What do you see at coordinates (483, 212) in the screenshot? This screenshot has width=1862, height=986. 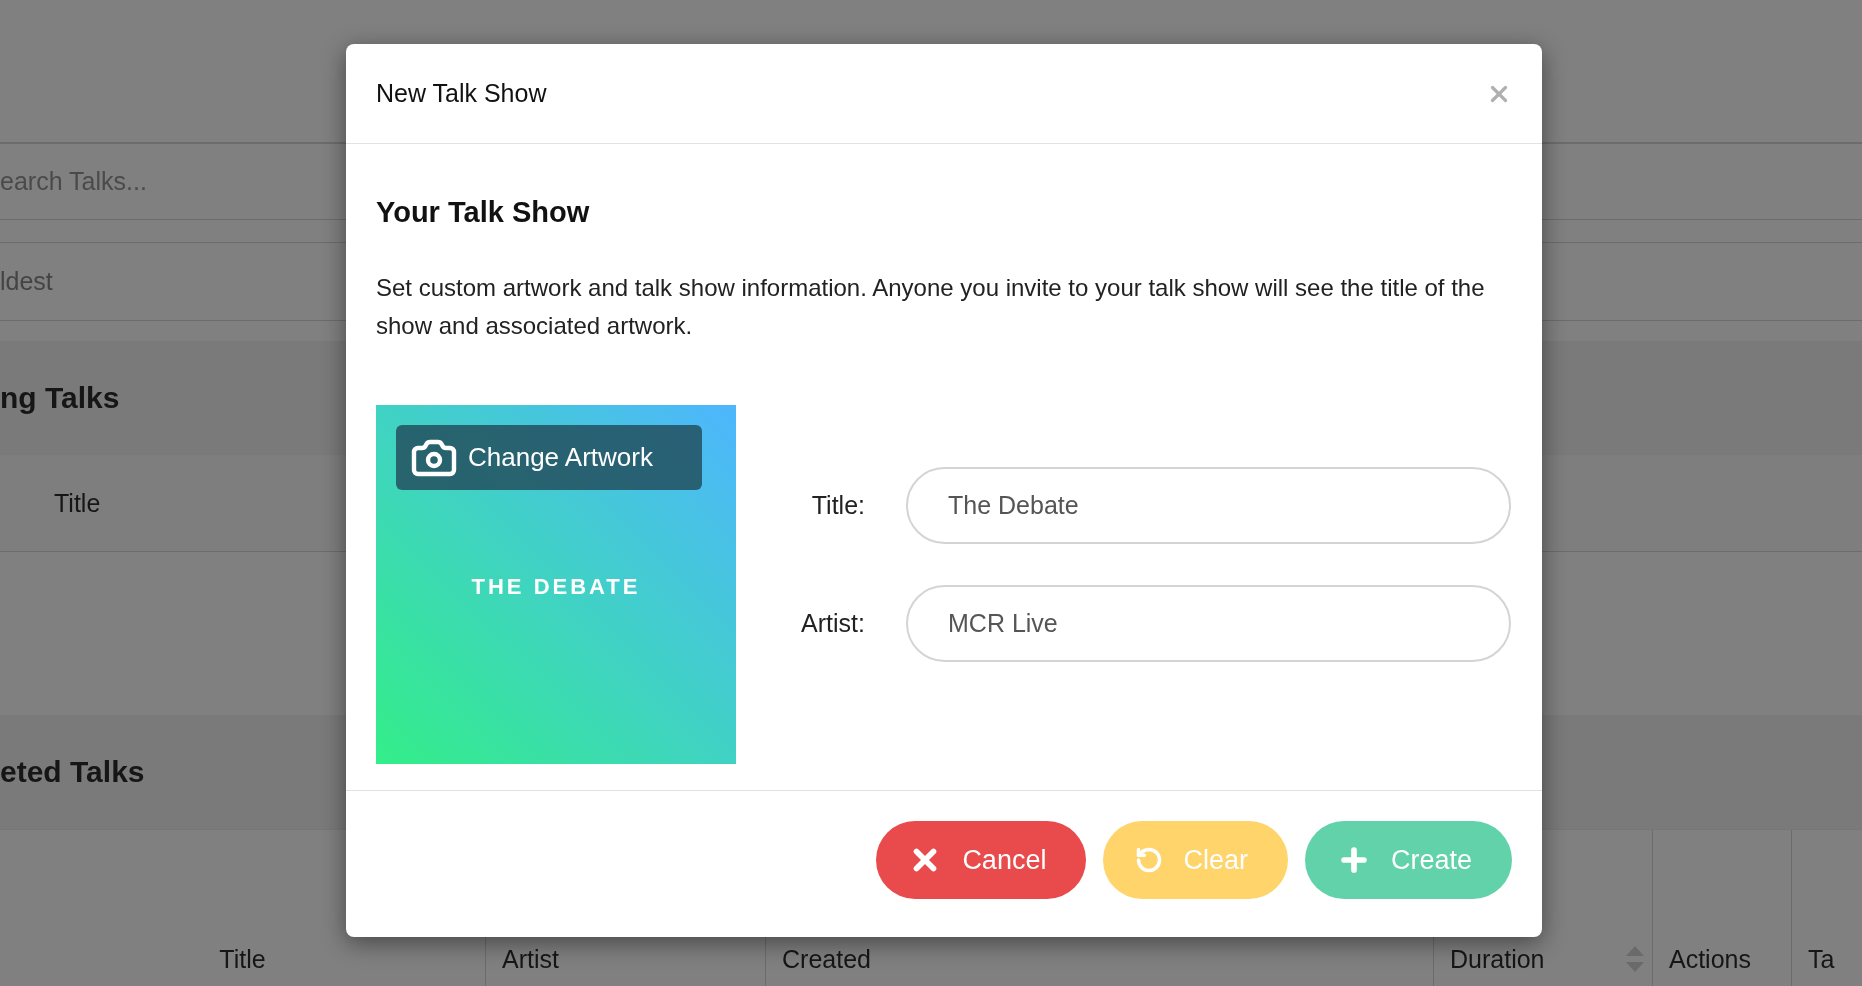 I see `section-heading: Your Talk Show` at bounding box center [483, 212].